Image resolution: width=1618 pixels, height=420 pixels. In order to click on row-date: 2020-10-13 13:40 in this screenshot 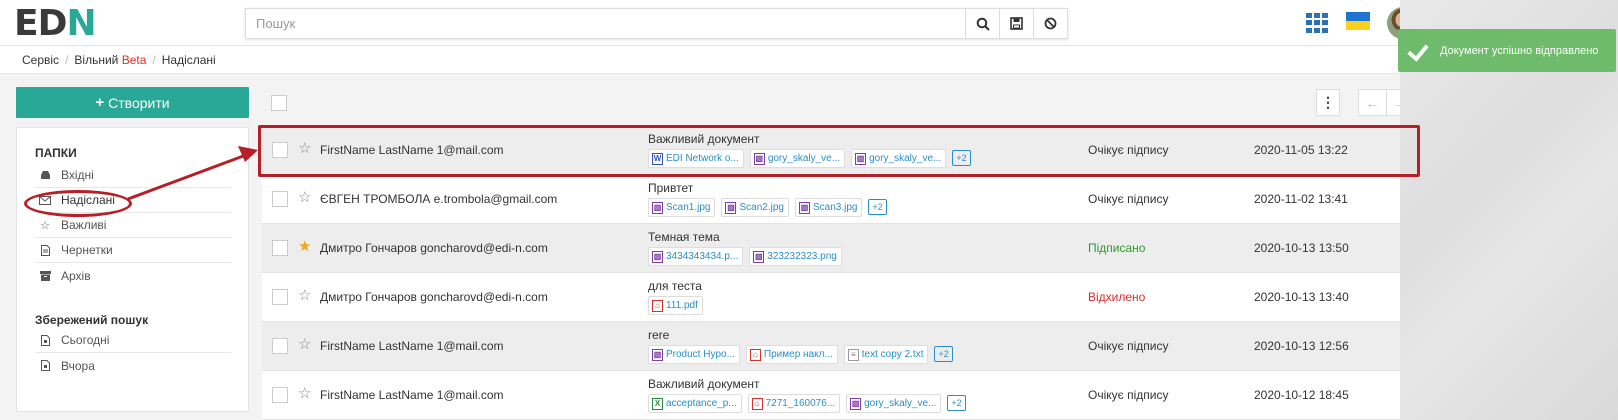, I will do `click(1301, 297)`.